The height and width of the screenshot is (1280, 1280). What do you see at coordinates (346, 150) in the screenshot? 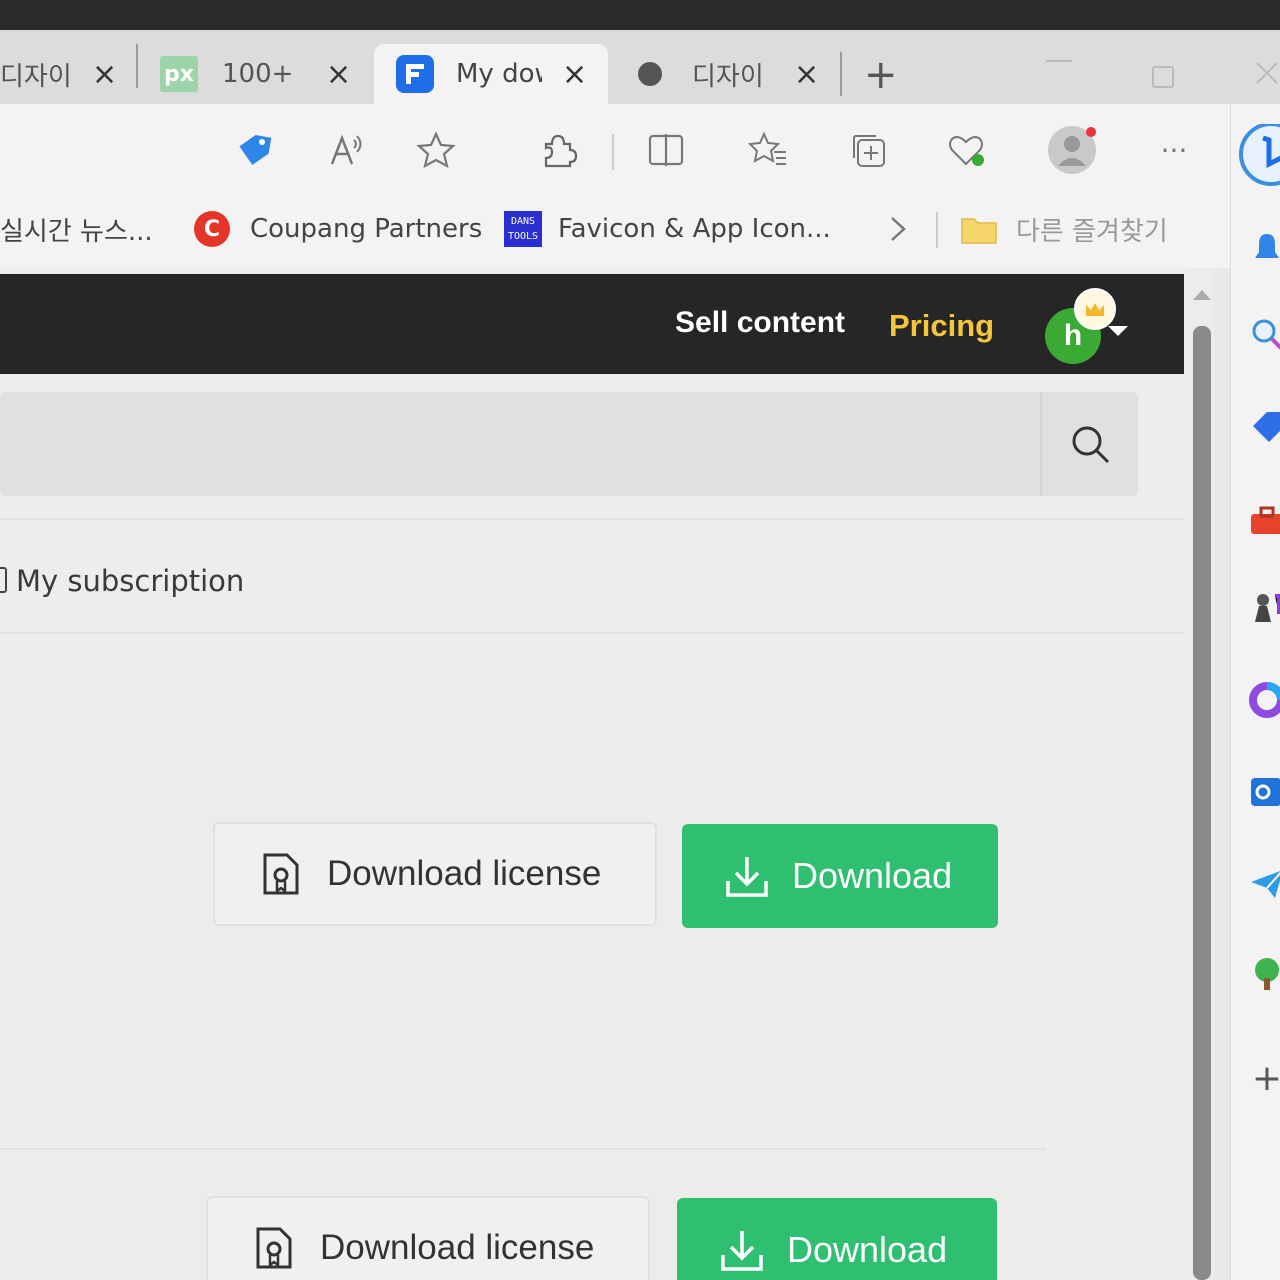
I see `read-aloud-icon` at bounding box center [346, 150].